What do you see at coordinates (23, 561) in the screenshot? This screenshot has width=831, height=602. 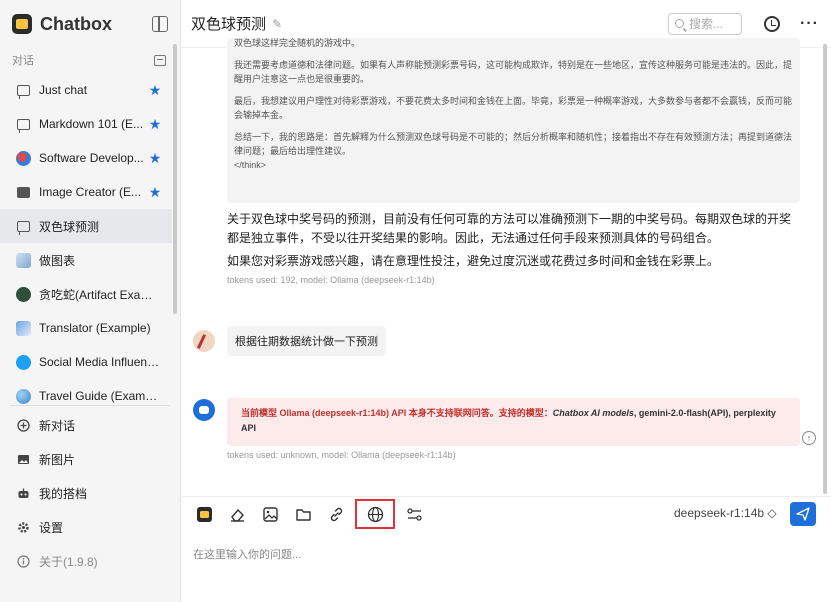 I see `info-icon` at bounding box center [23, 561].